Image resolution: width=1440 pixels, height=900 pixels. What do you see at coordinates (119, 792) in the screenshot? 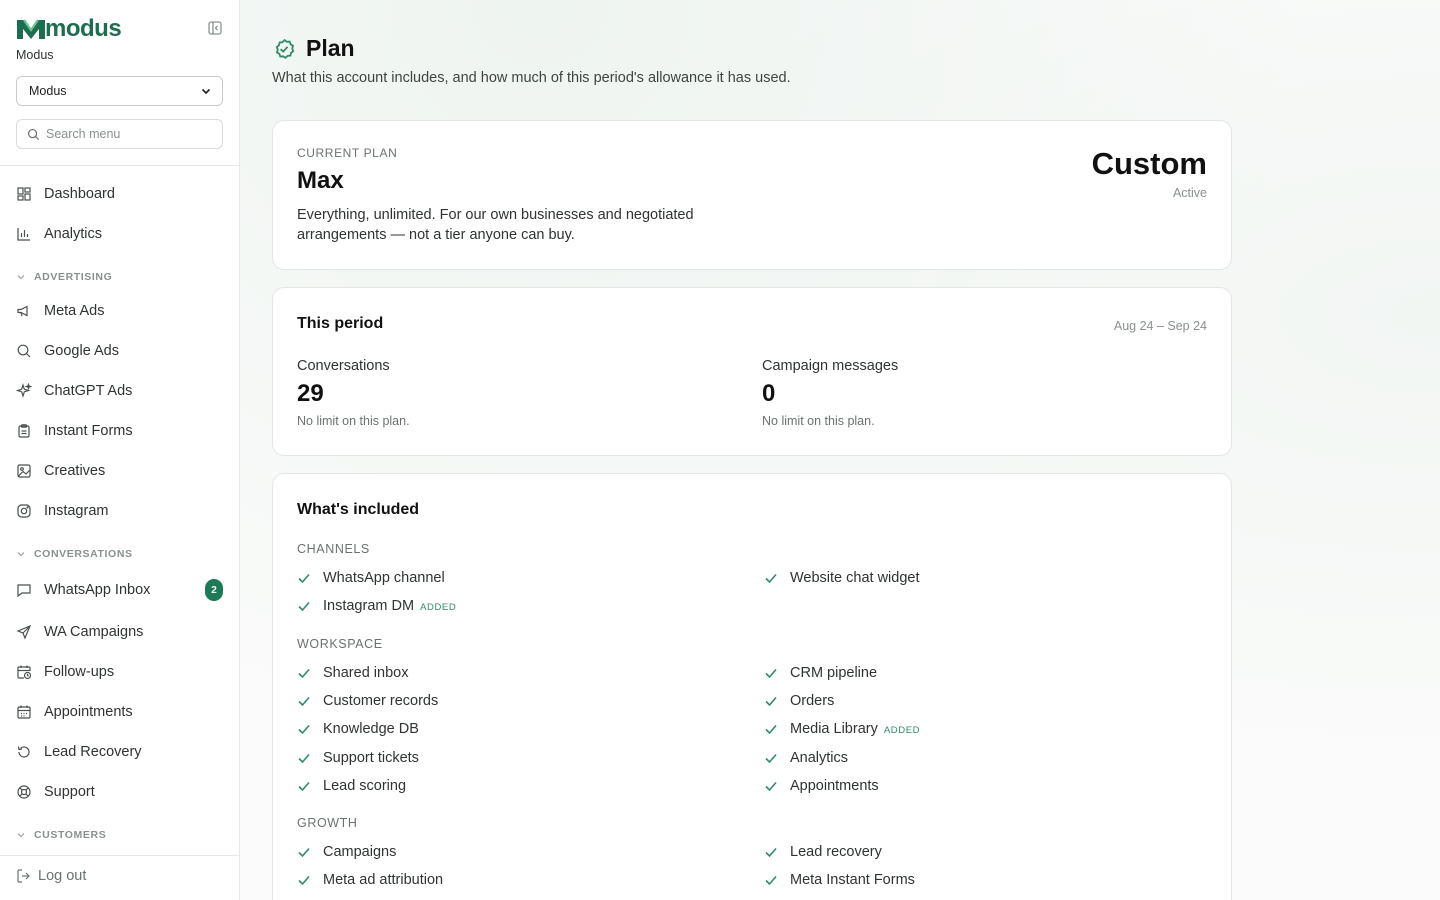
I see `sidebar-item-support: Support` at bounding box center [119, 792].